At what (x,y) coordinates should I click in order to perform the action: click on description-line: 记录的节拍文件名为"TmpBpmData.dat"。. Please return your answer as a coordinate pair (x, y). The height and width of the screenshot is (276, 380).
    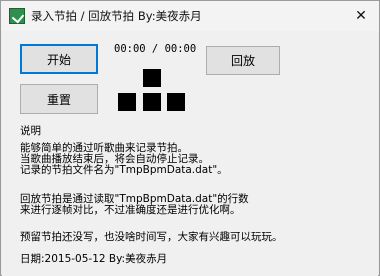
    Looking at the image, I should click on (124, 170).